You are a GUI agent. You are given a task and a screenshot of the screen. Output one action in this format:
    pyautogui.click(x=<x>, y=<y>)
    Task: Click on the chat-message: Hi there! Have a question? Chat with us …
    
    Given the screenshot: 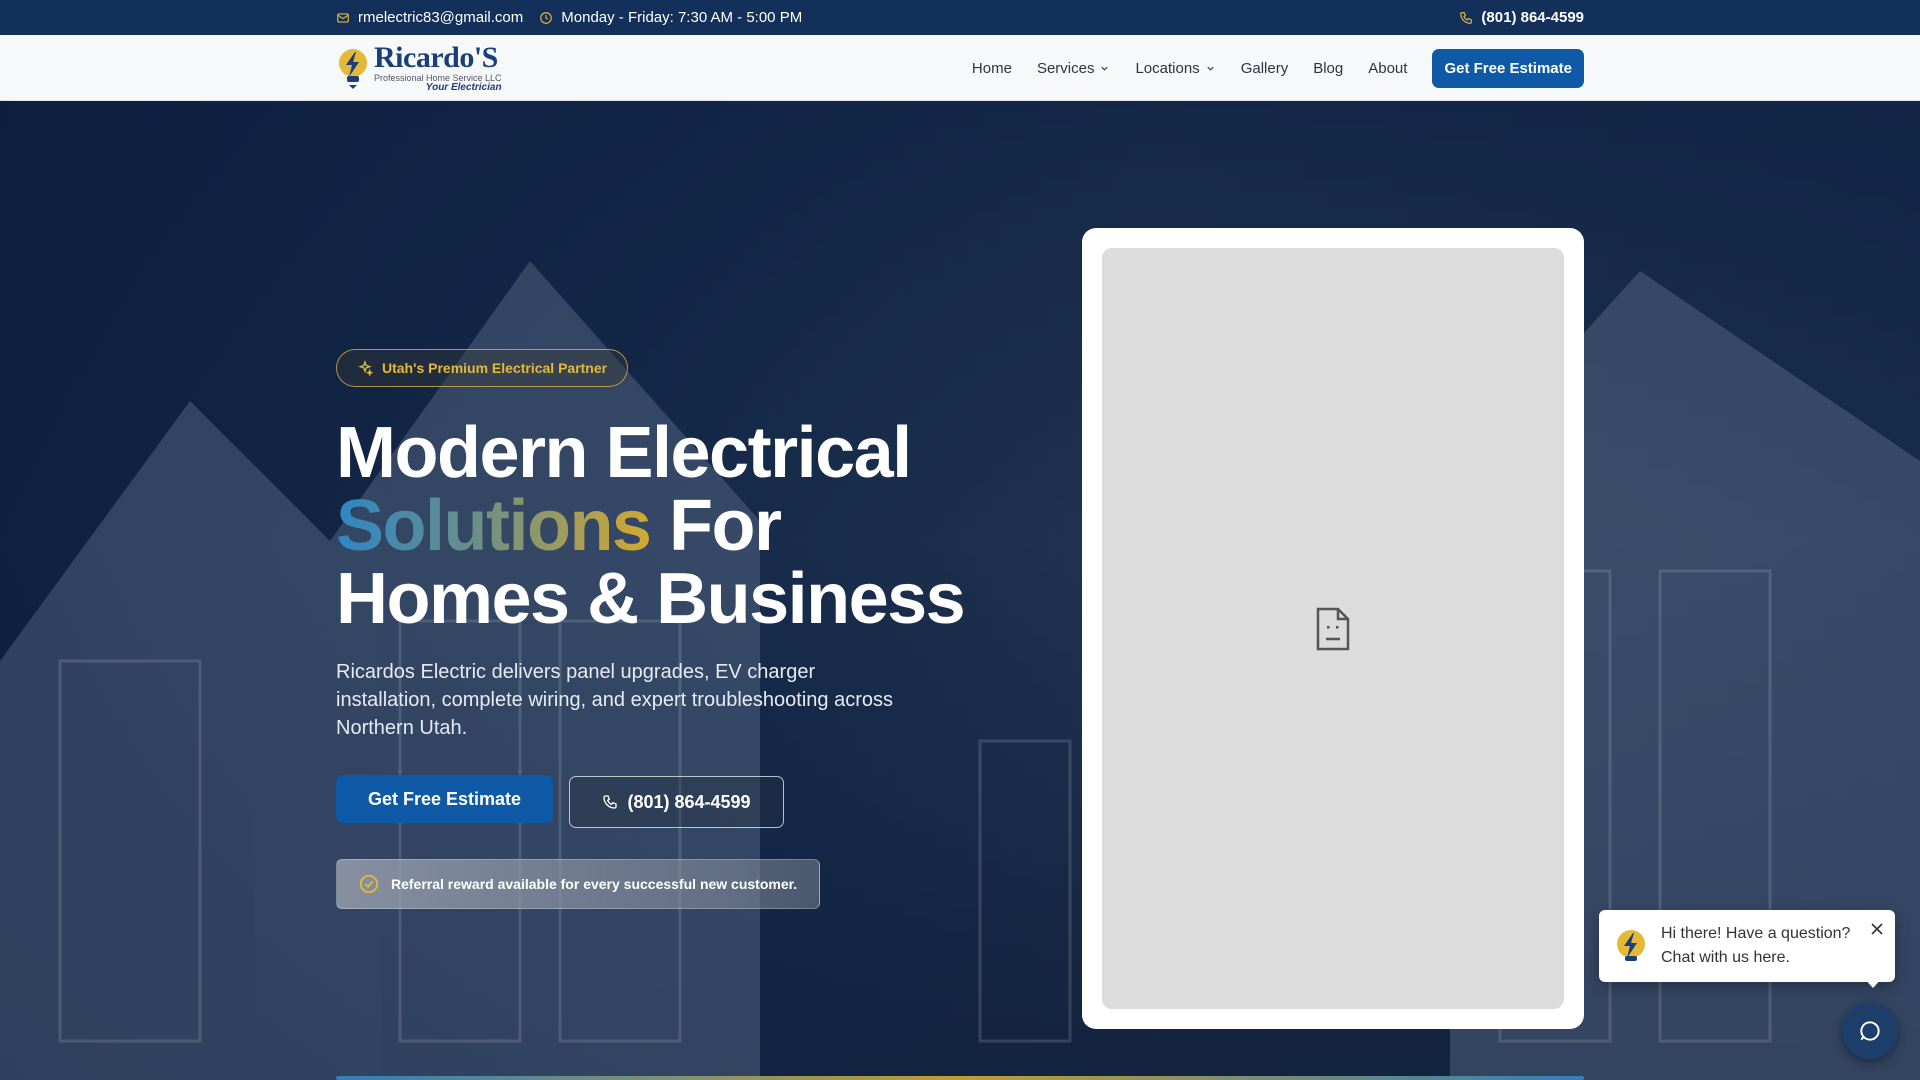 What is the action you would take?
    pyautogui.click(x=1756, y=945)
    